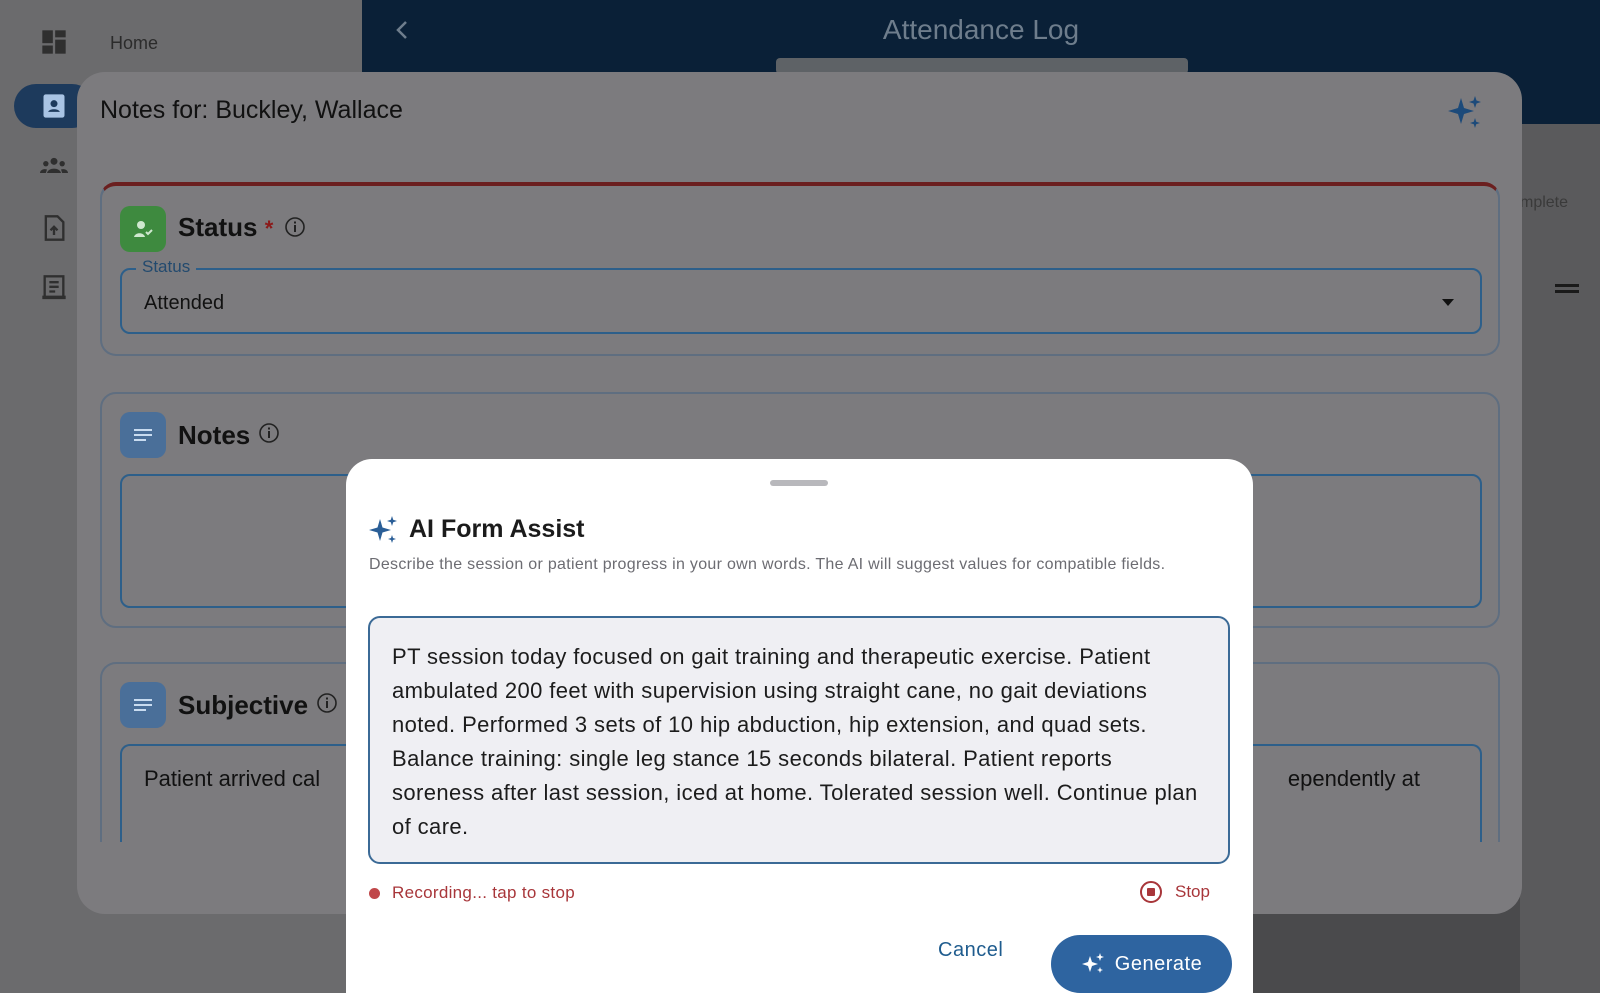 The image size is (1600, 993). I want to click on subjective-badge, so click(143, 705).